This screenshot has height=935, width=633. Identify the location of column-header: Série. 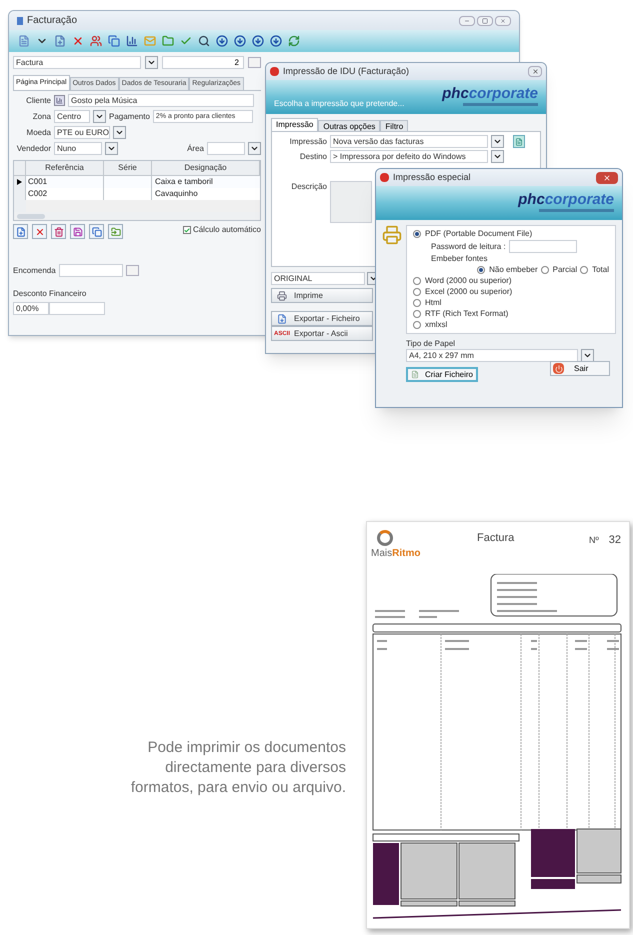
(128, 168).